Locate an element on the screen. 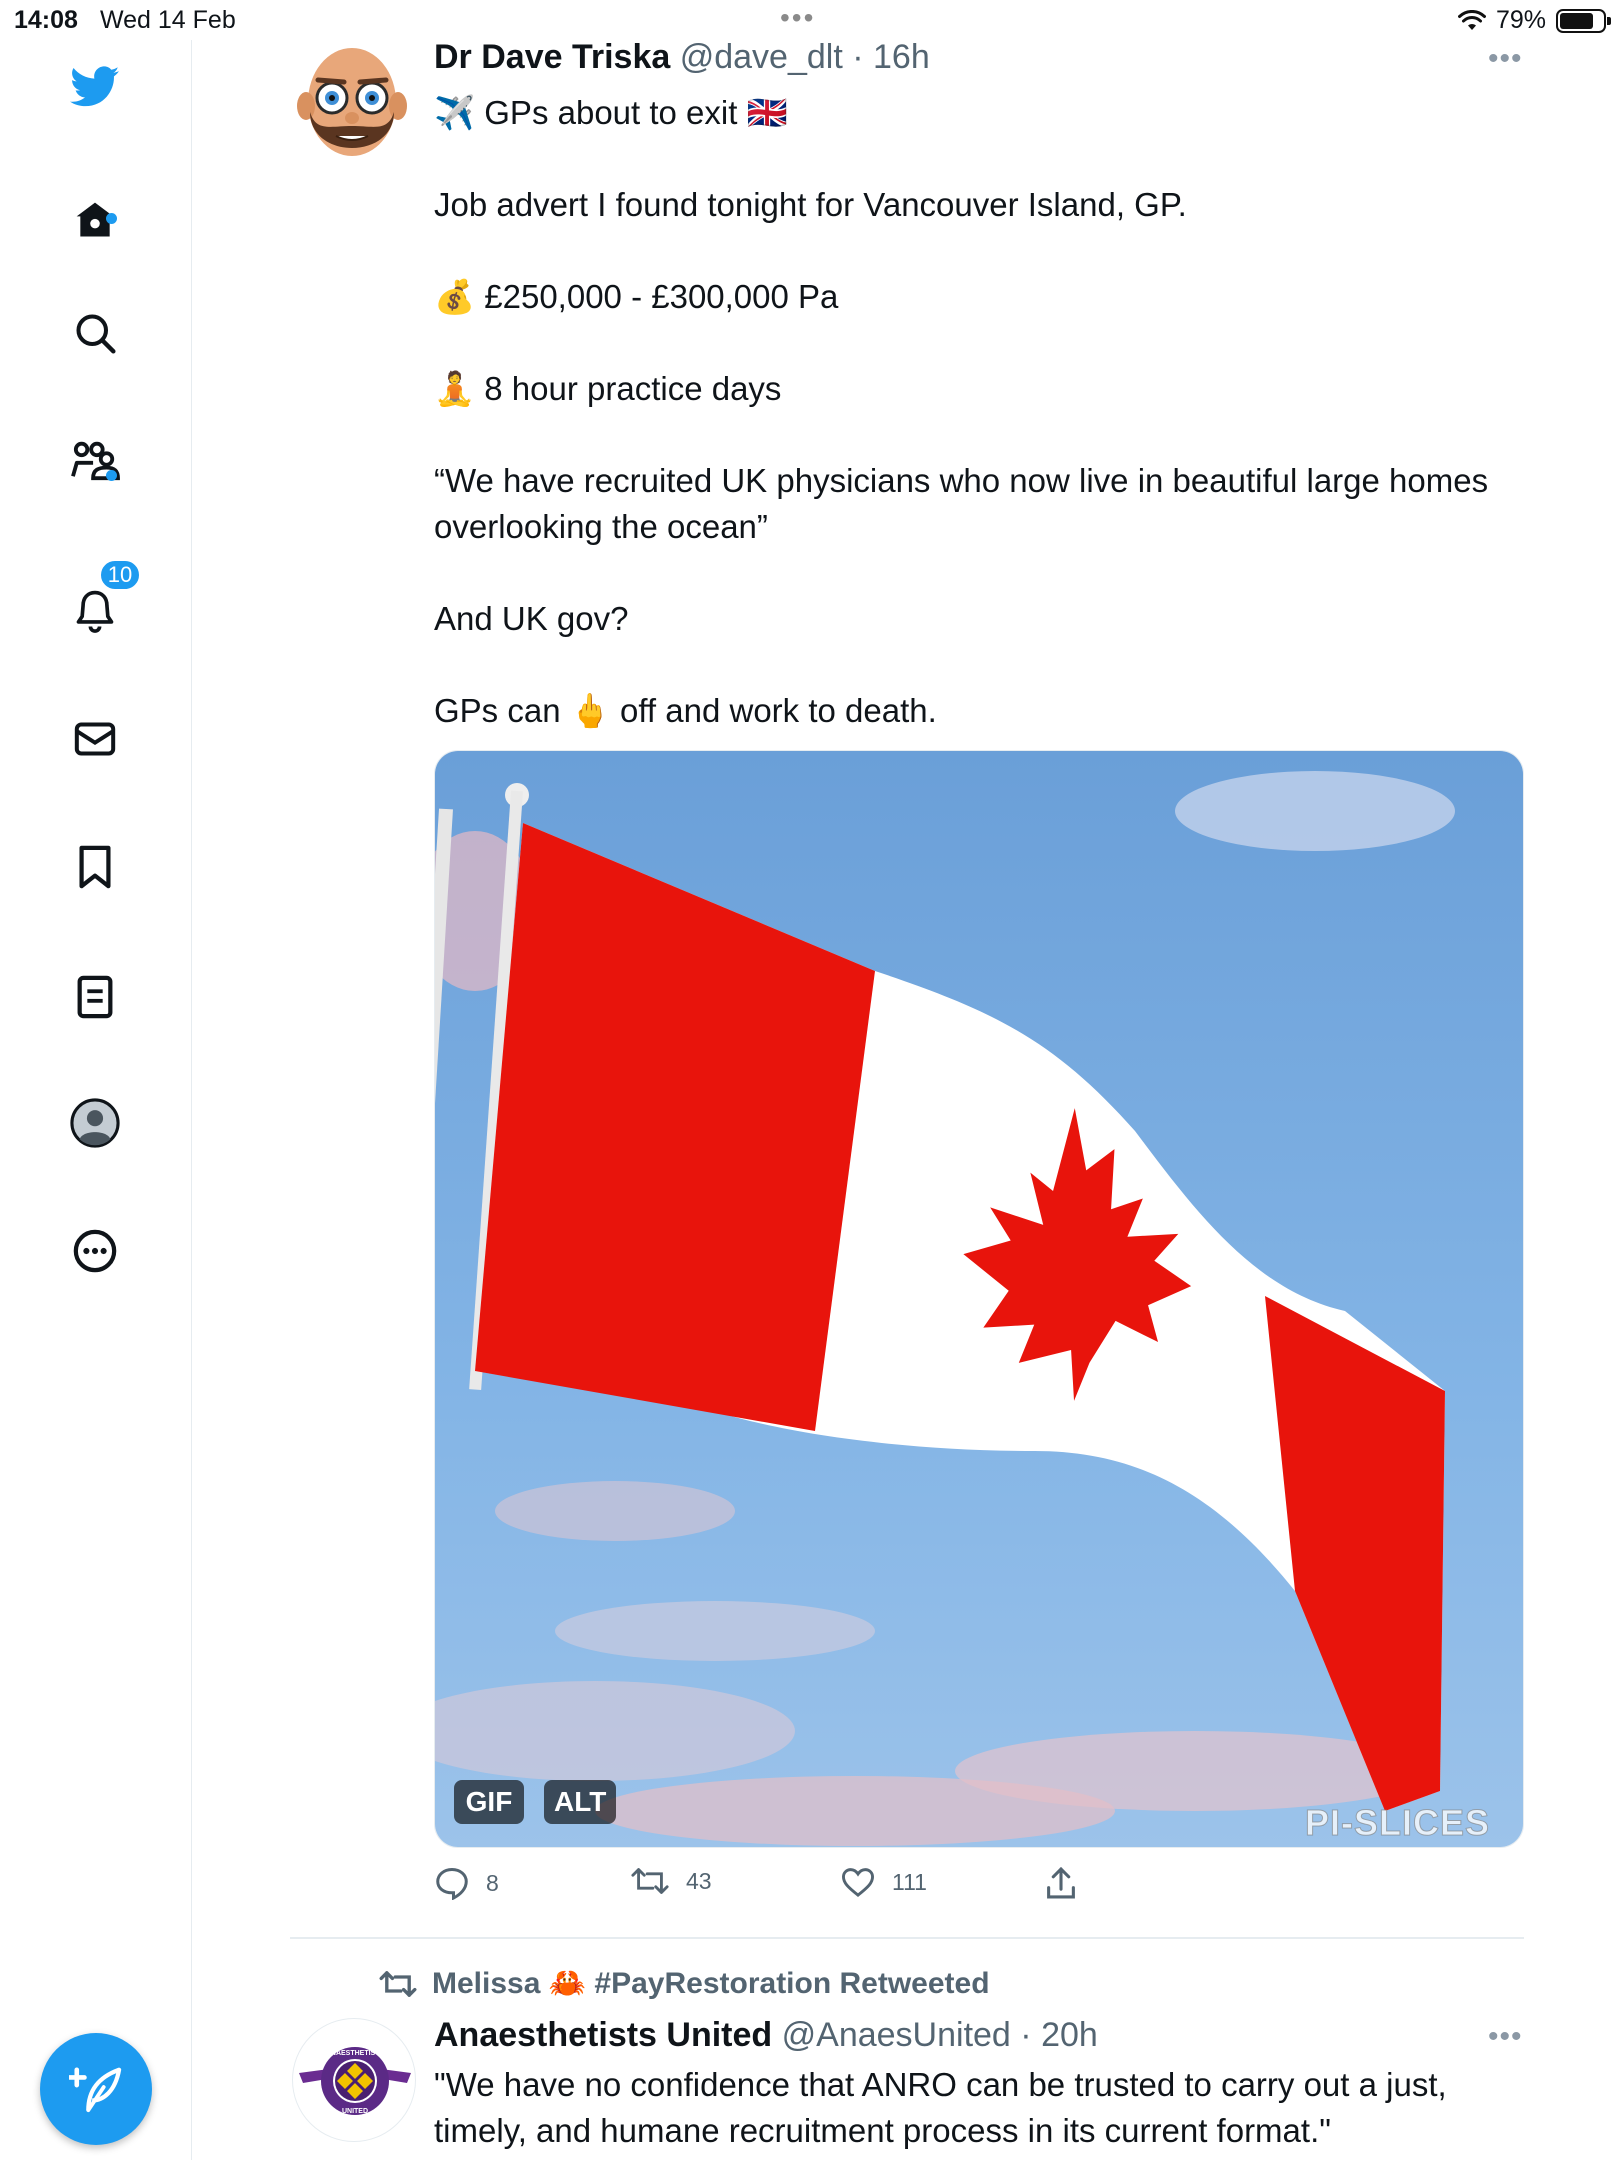 The width and height of the screenshot is (1620, 2160). gif-badge: GIF is located at coordinates (489, 1802).